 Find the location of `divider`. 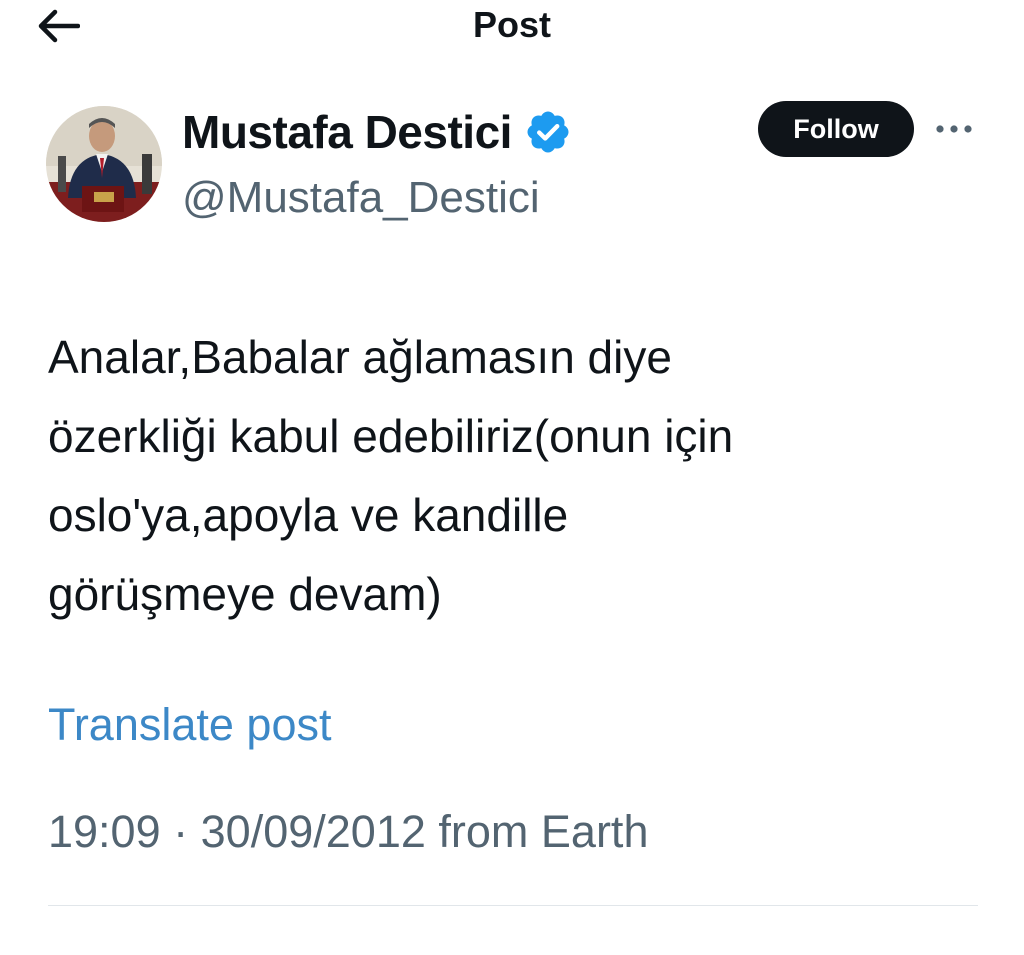

divider is located at coordinates (513, 905).